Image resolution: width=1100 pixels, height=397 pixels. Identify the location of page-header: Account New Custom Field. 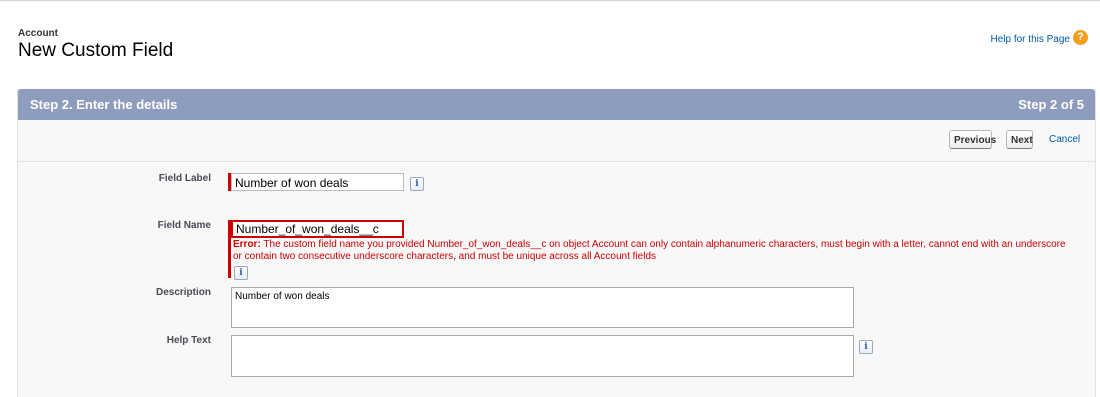
(95, 45).